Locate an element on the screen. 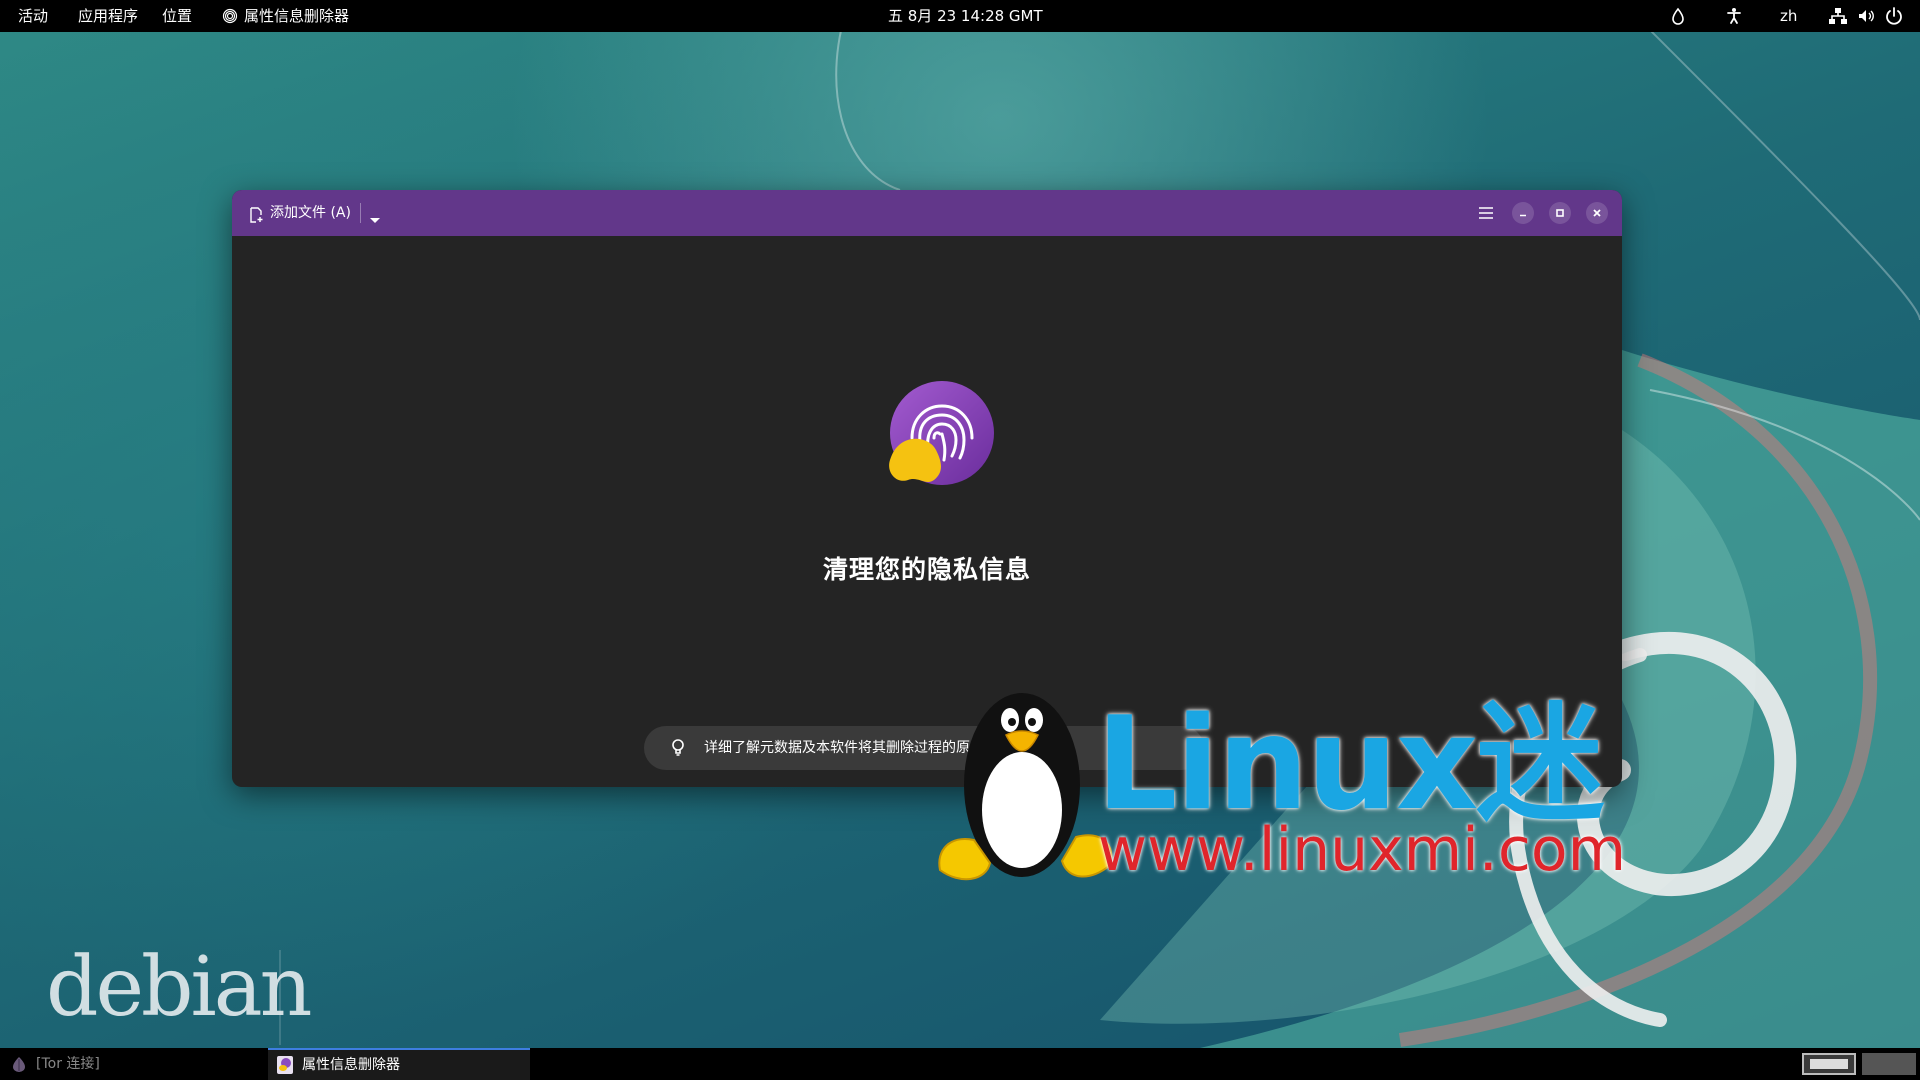 Image resolution: width=1920 pixels, height=1080 pixels. add-file-icon is located at coordinates (256, 219).